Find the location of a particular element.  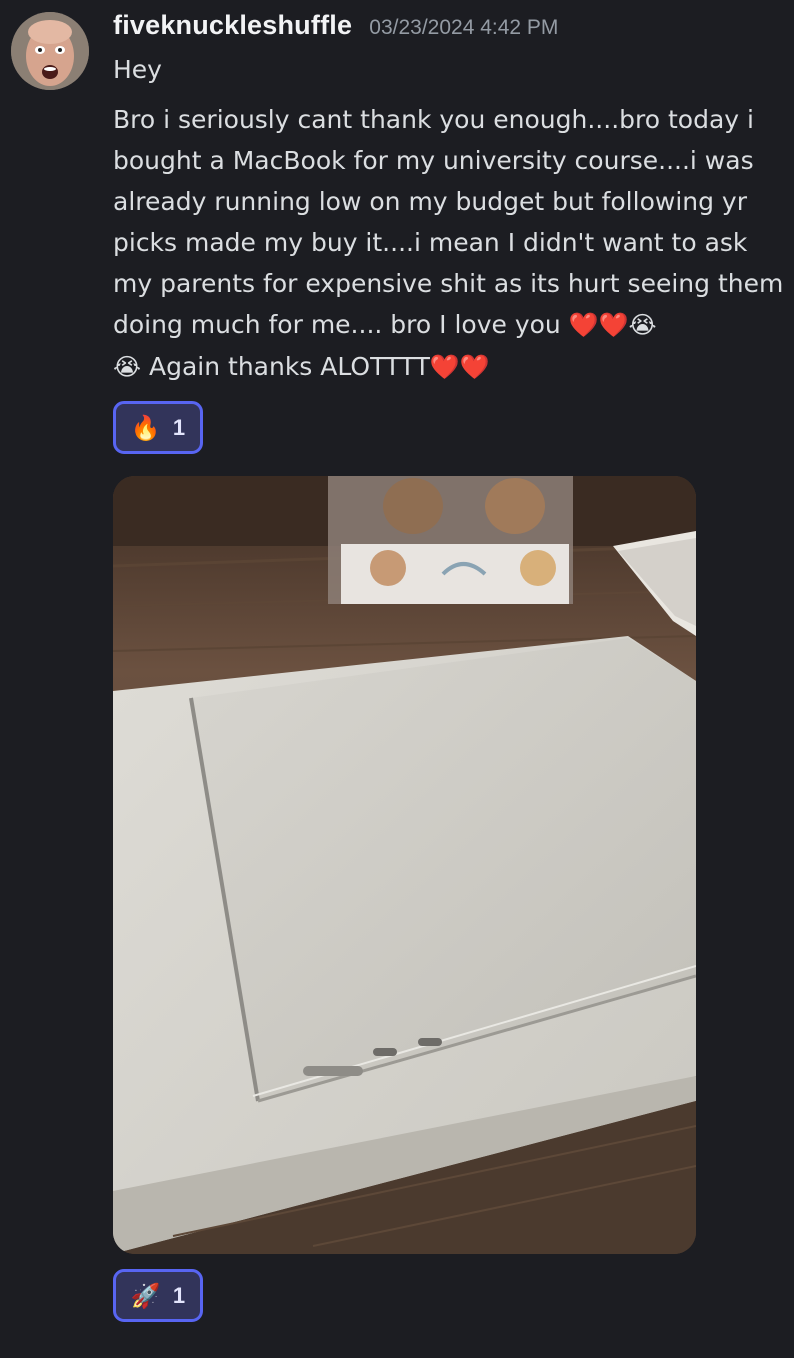

message-header: fiveknuckleshuffle 03/23/2024 4:42 PM is located at coordinates (335, 25).